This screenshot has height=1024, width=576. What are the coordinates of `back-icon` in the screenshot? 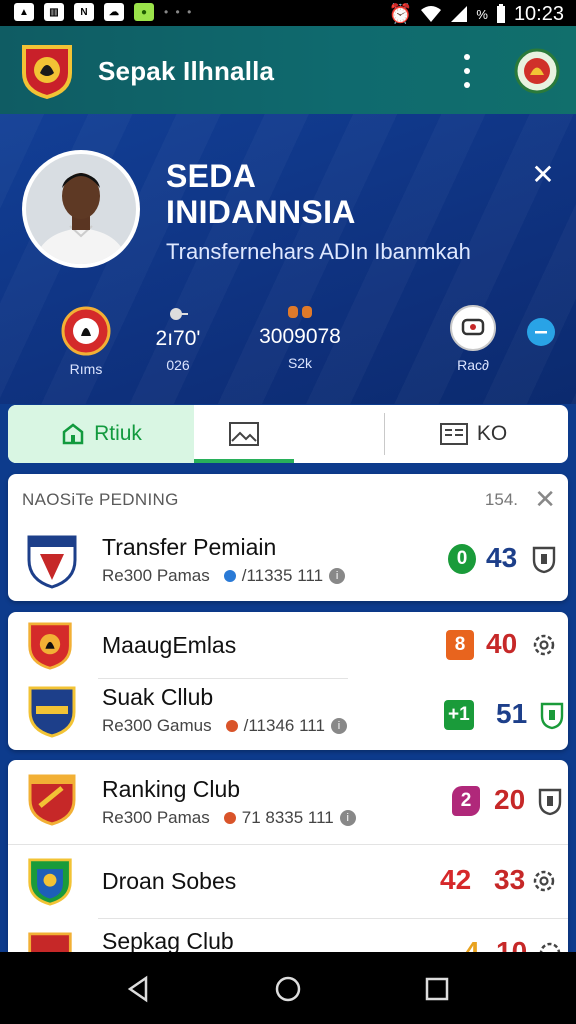 It's located at (139, 989).